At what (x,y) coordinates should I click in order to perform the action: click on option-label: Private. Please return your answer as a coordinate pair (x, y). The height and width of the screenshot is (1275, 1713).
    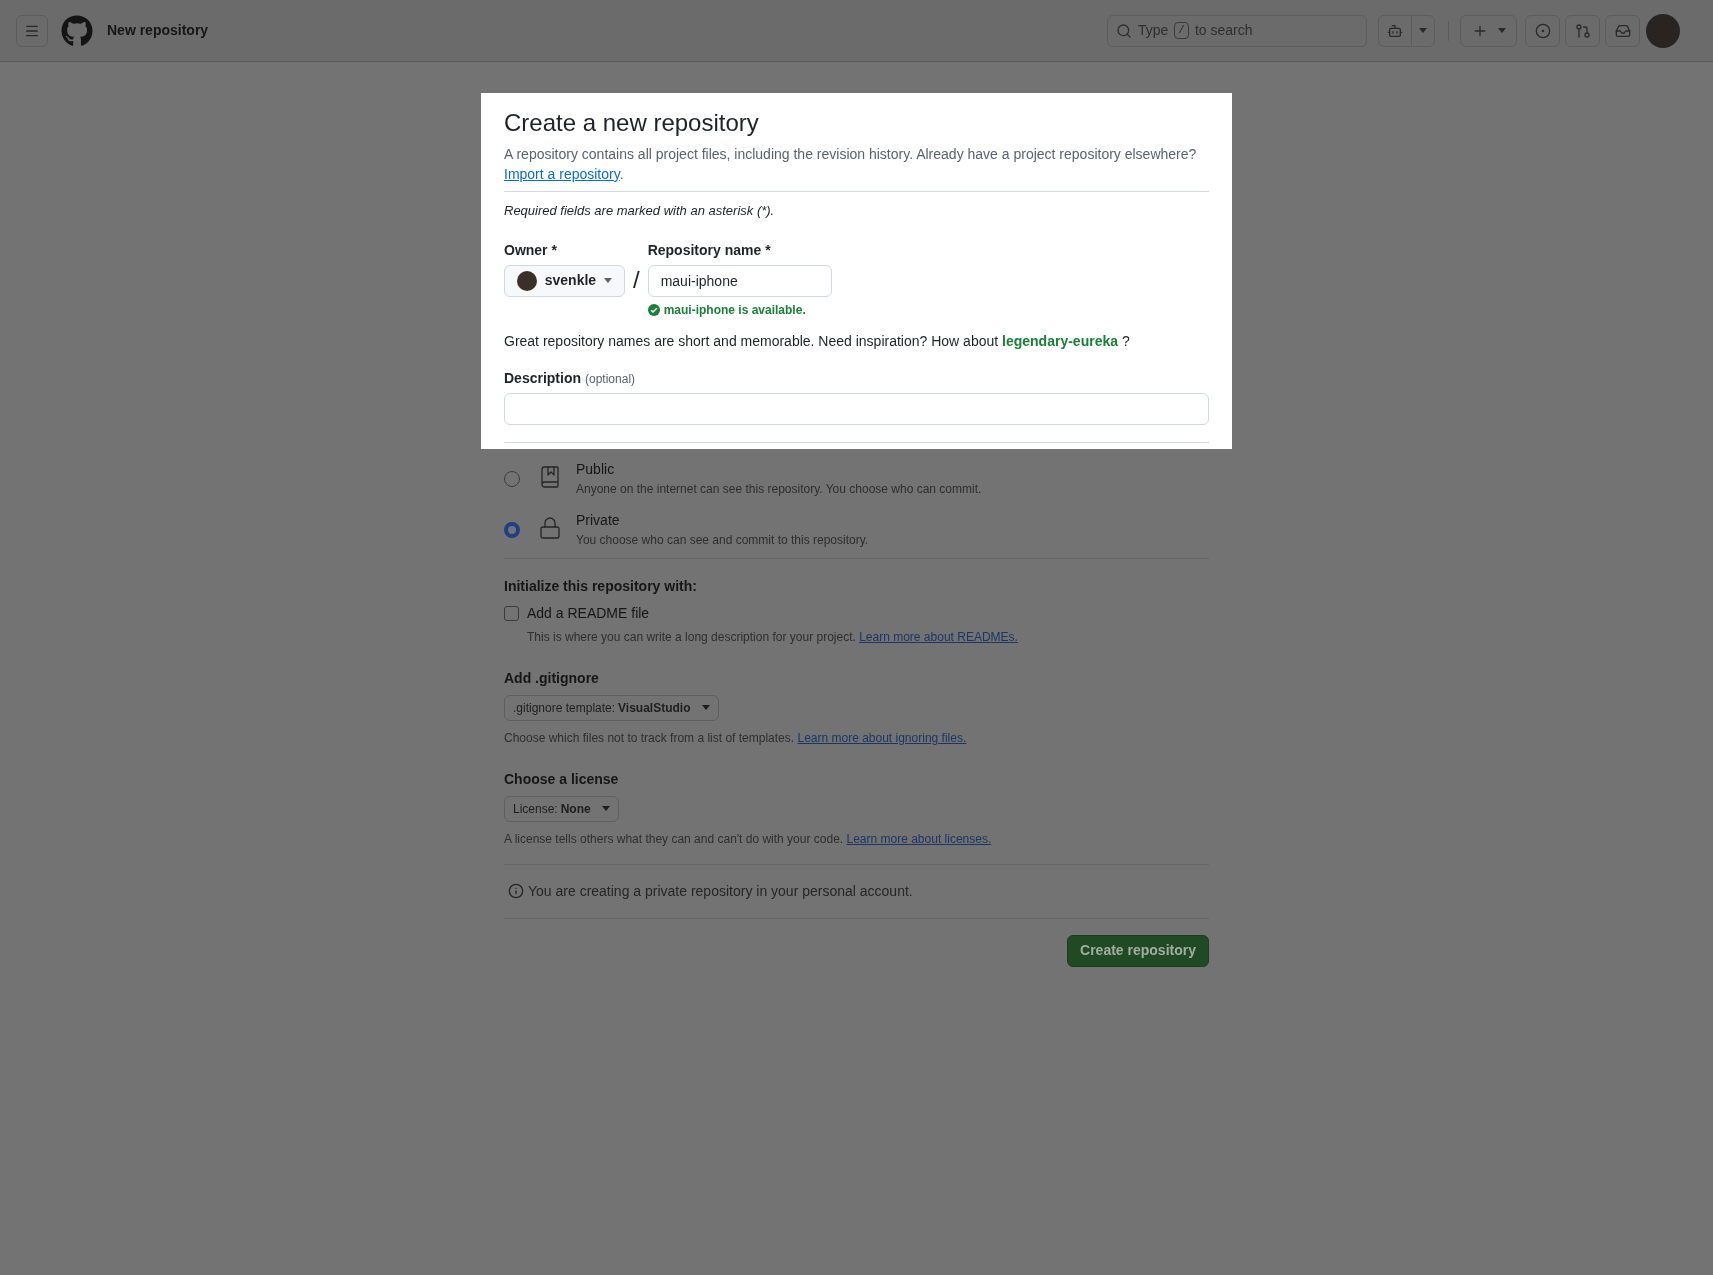
    Looking at the image, I should click on (598, 520).